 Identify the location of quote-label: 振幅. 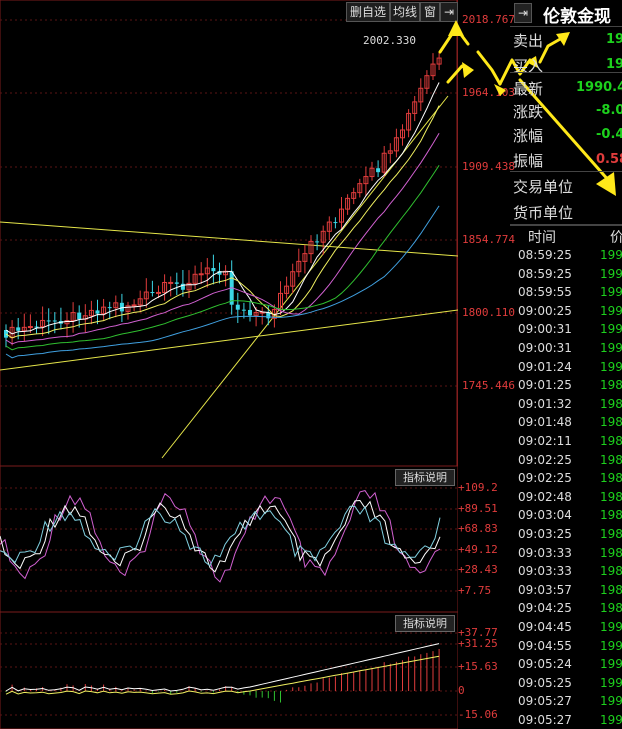
(528, 161).